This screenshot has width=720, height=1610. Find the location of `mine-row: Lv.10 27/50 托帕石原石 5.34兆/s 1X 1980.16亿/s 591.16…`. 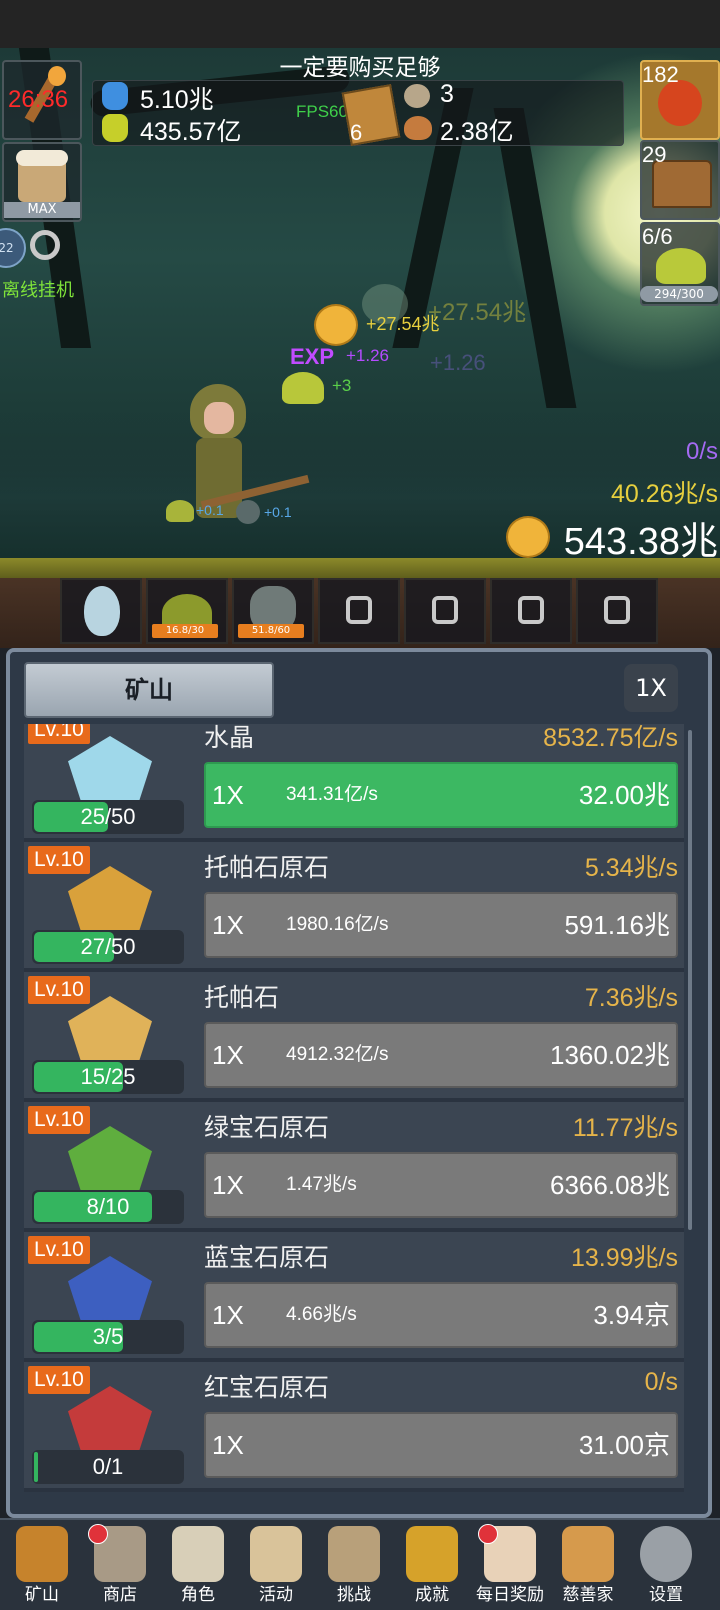

mine-row: Lv.10 27/50 托帕石原石 5.34兆/s 1X 1980.16亿/s 591.16… is located at coordinates (354, 907).